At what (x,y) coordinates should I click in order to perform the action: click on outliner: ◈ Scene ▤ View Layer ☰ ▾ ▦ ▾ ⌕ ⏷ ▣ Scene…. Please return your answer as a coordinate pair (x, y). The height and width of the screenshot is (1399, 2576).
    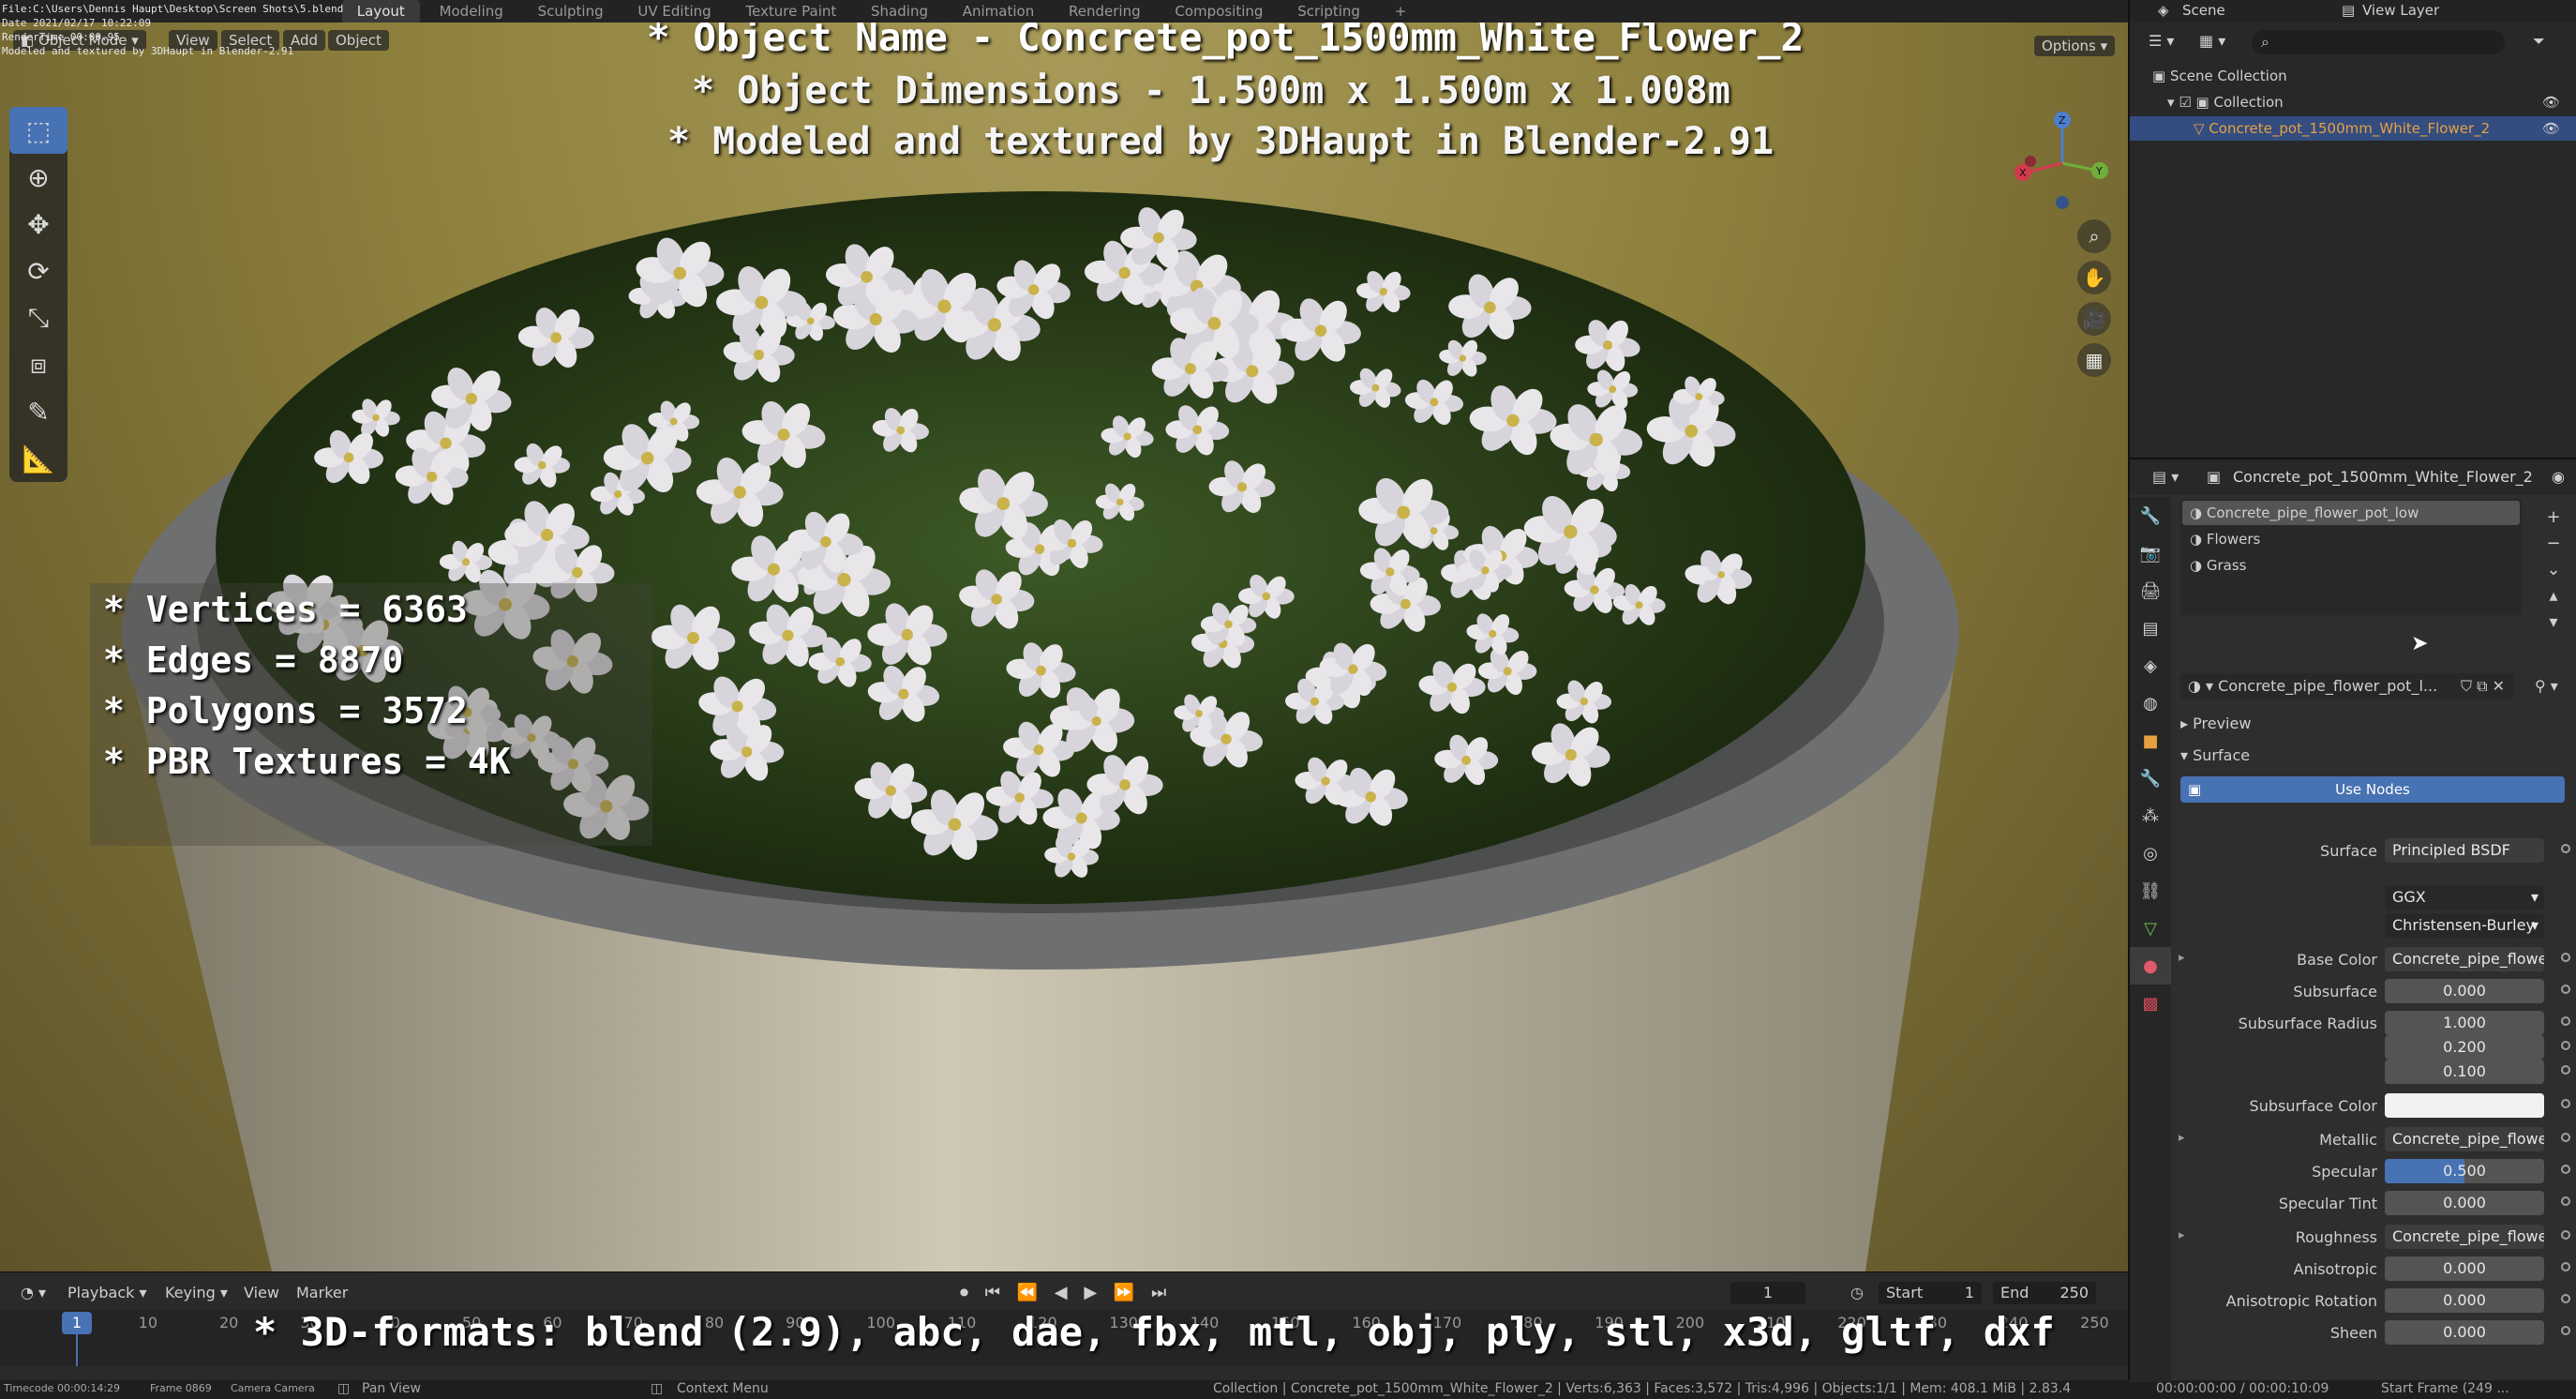
    Looking at the image, I should click on (2352, 229).